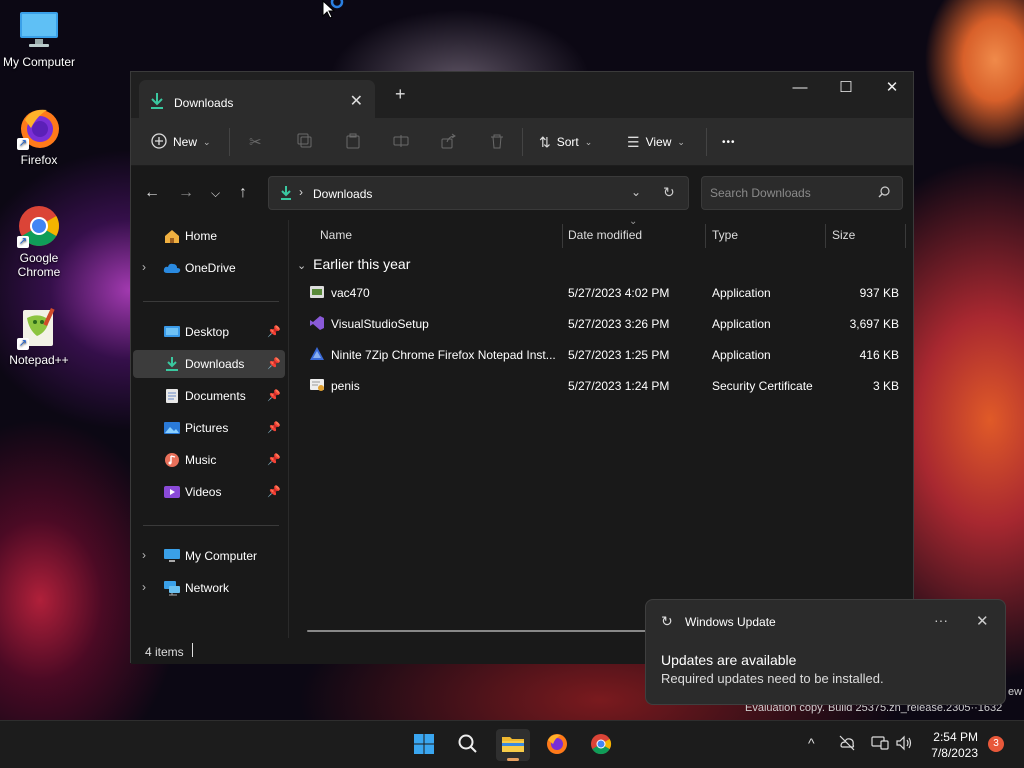 Image resolution: width=1024 pixels, height=768 pixels. Describe the element at coordinates (172, 236) in the screenshot. I see `home-icon` at that location.